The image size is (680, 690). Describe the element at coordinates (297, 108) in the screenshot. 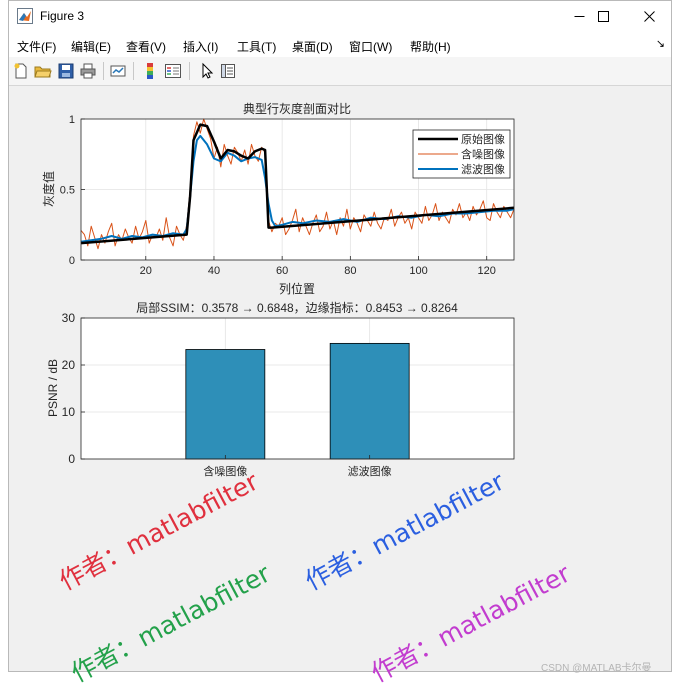

I see `line-chart-title: 典型行灰度剖面对比` at that location.